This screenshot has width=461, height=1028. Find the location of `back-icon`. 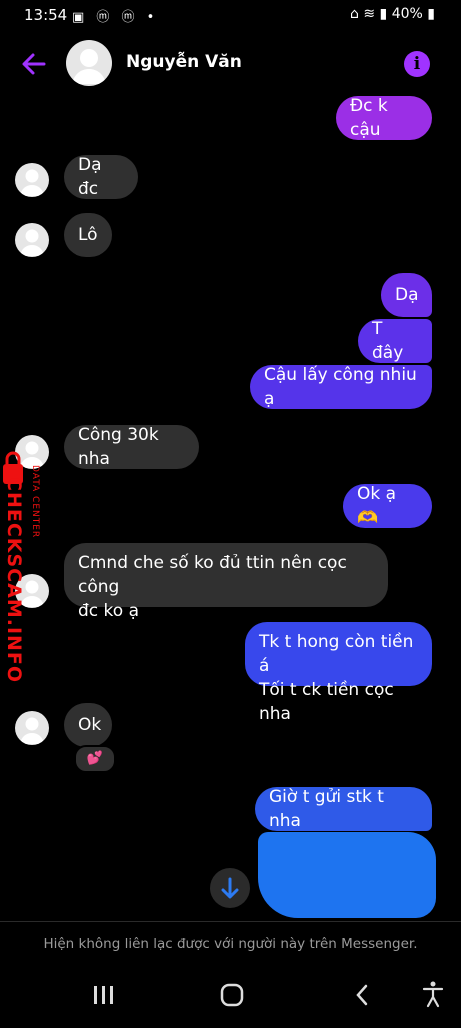

back-icon is located at coordinates (362, 995).